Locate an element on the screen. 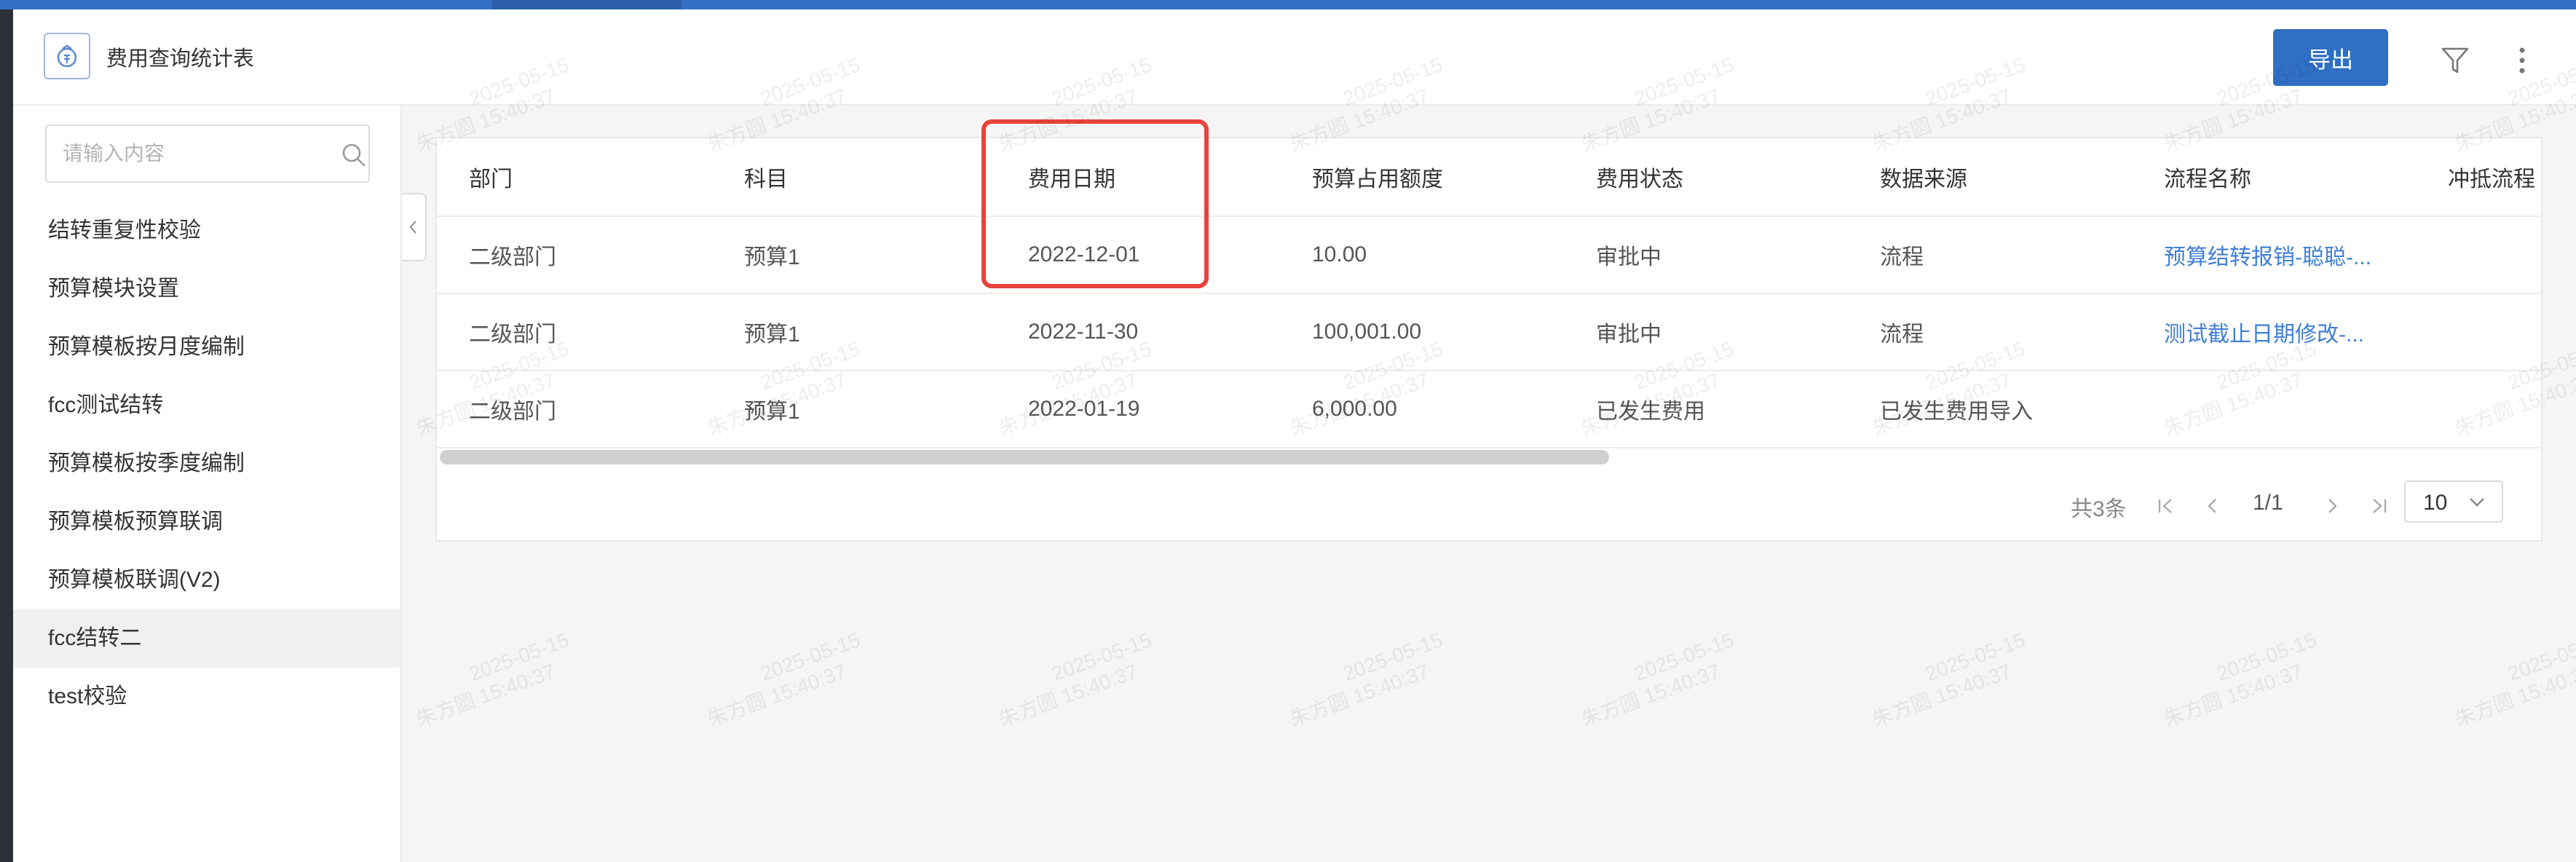 This screenshot has height=862, width=2576. left-edge-strip is located at coordinates (7, 435).